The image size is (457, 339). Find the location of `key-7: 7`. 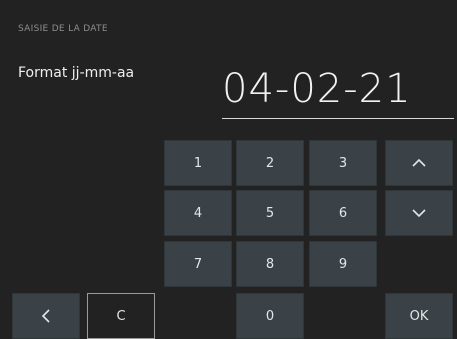

key-7: 7 is located at coordinates (198, 264).